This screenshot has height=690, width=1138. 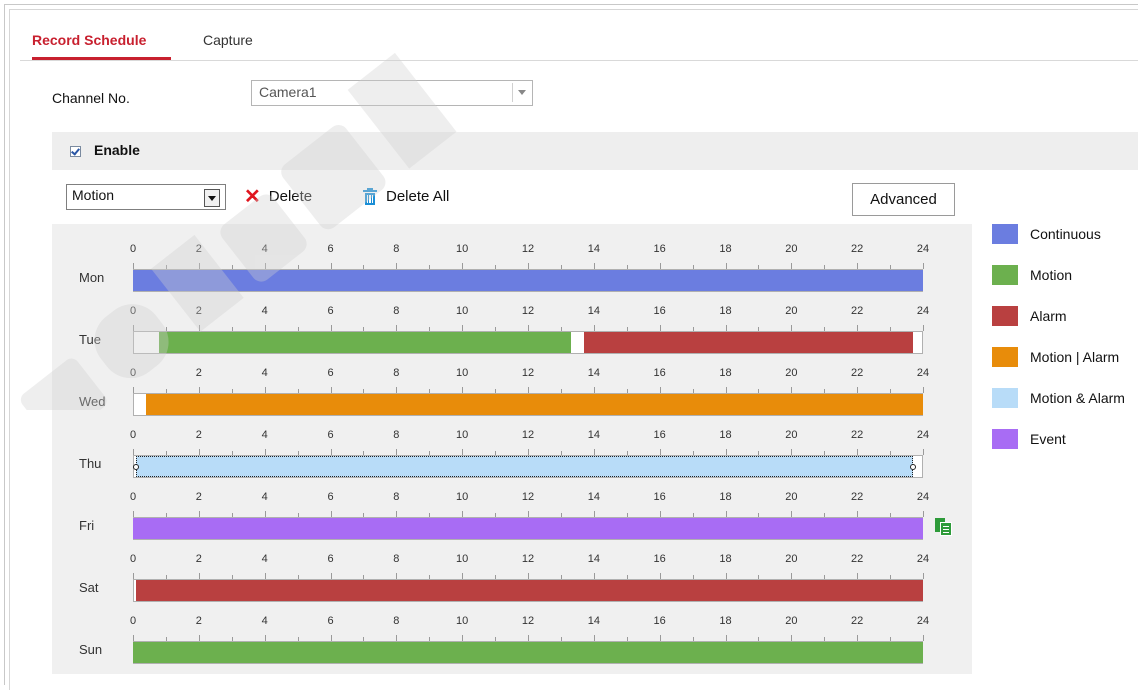 I want to click on schedule-track-mon, so click(x=528, y=280).